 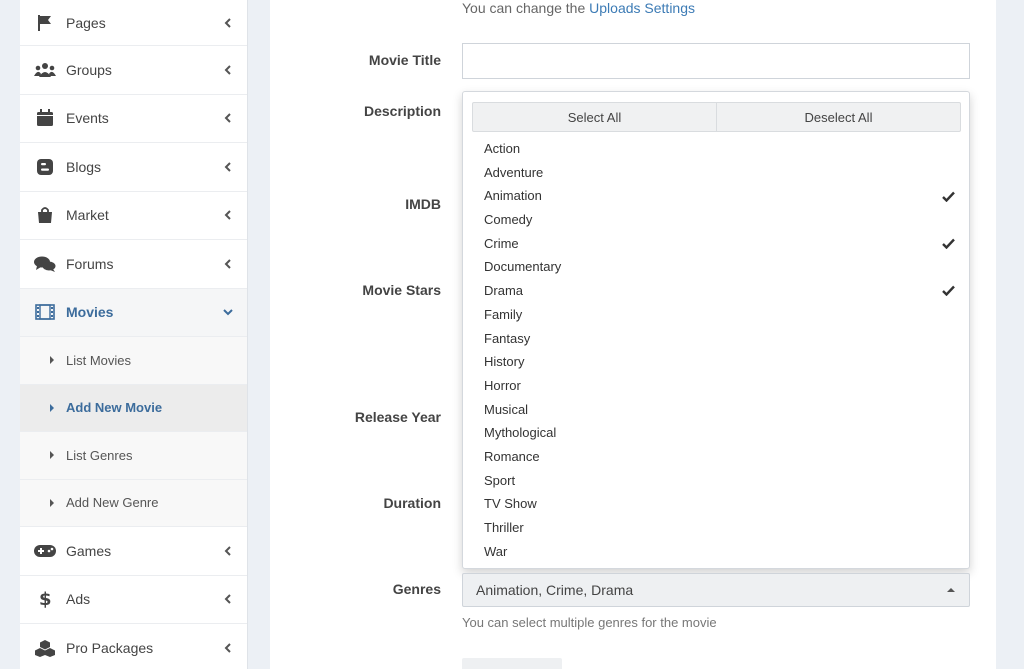 I want to click on movie-title-input, so click(x=716, y=61).